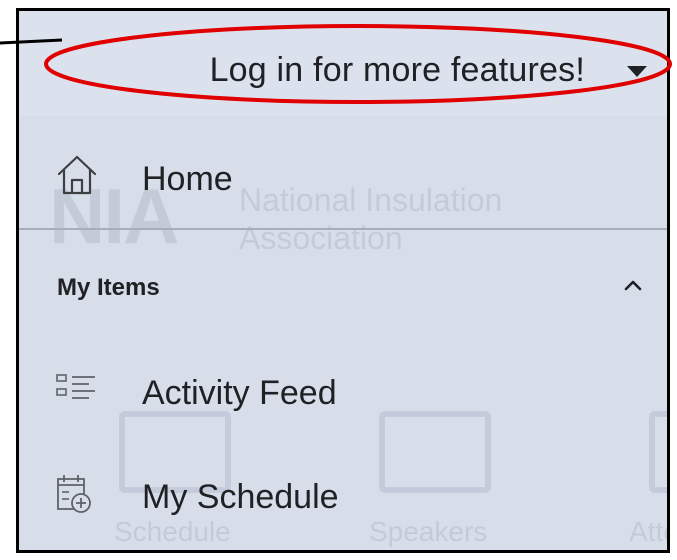 Image resolution: width=677 pixels, height=560 pixels. What do you see at coordinates (239, 393) in the screenshot?
I see `nav-item-activity-feed-label: Activity Feed` at bounding box center [239, 393].